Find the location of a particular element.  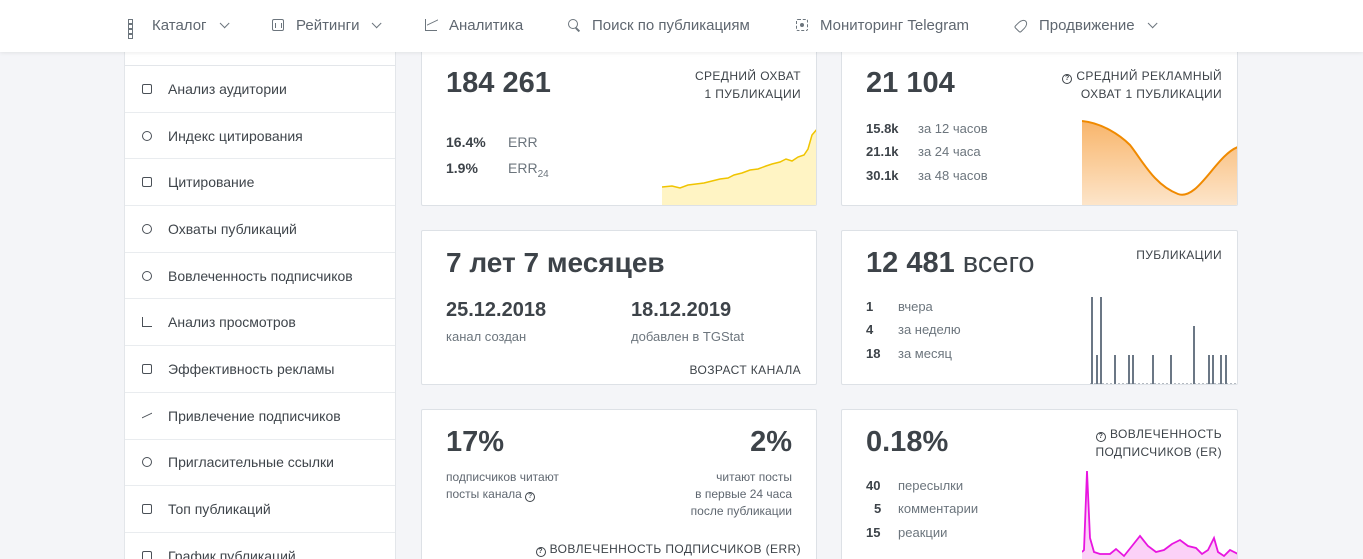

row-label: за 48 часов is located at coordinates (953, 175).